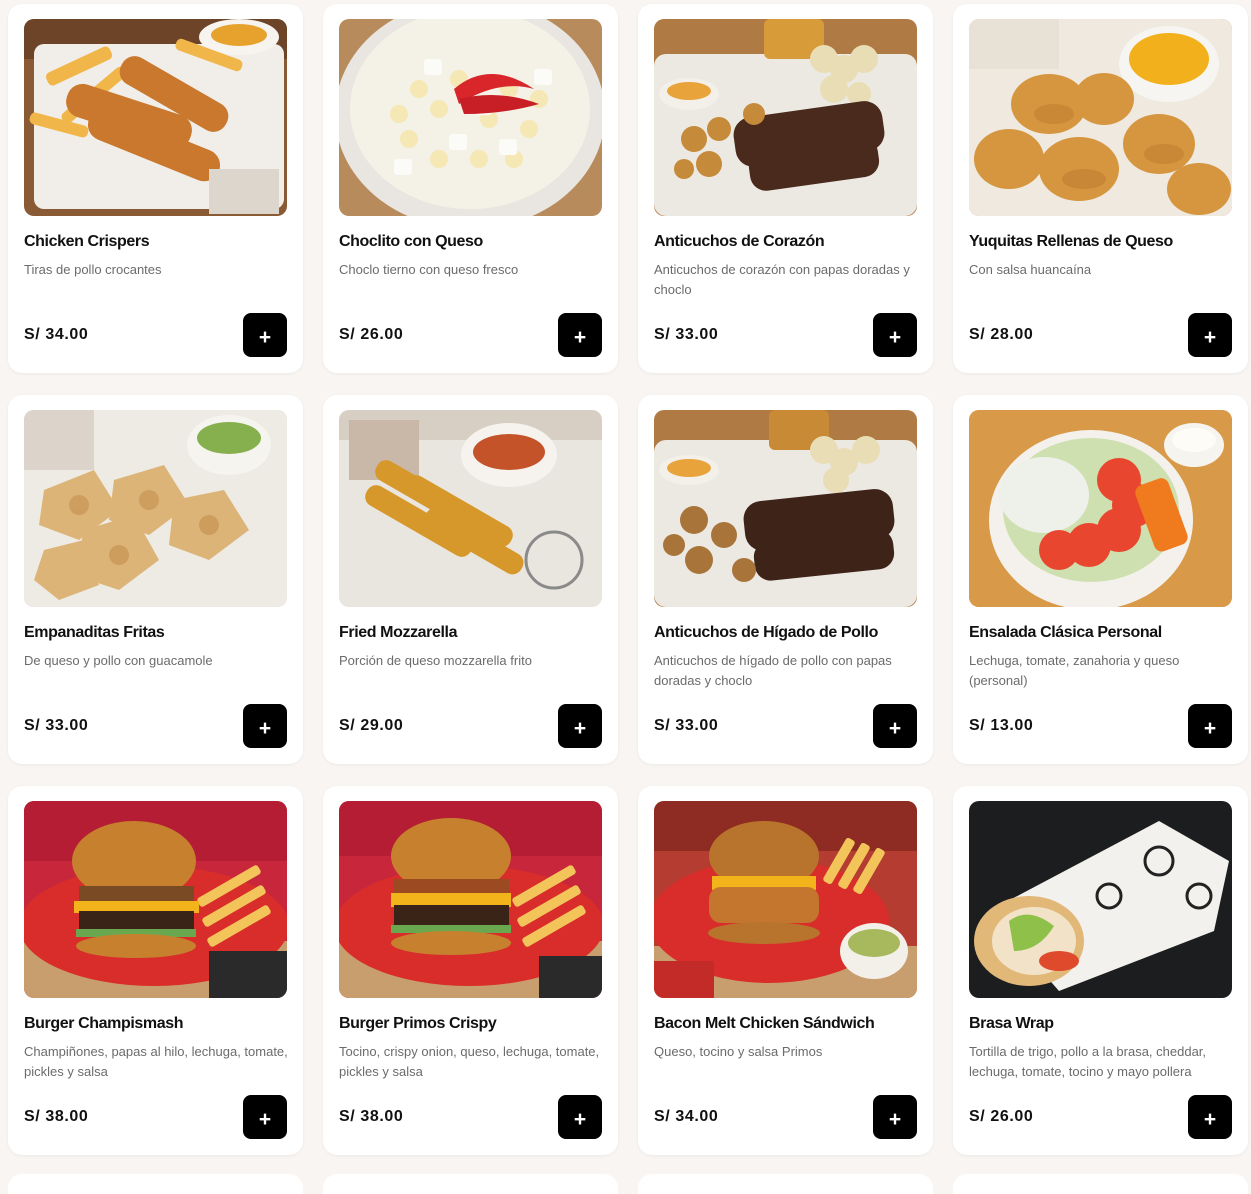 The image size is (1251, 1194). What do you see at coordinates (472, 242) in the screenshot?
I see `product-name: Choclito con Queso` at bounding box center [472, 242].